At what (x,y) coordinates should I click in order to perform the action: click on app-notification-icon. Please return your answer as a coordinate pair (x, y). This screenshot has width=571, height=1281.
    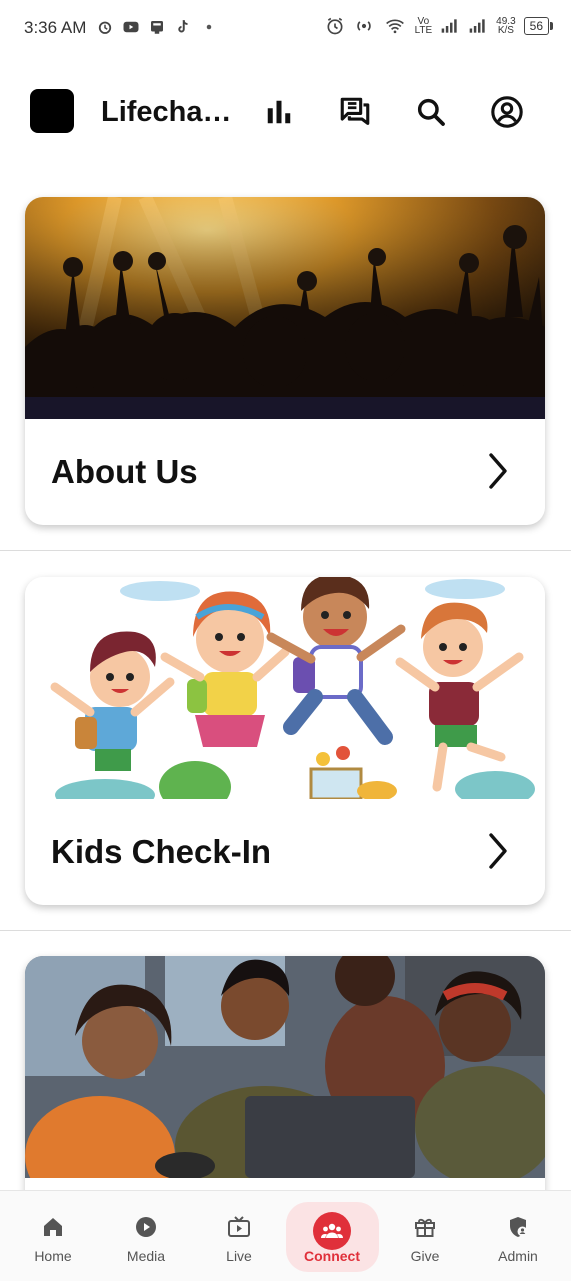
    Looking at the image, I should click on (157, 27).